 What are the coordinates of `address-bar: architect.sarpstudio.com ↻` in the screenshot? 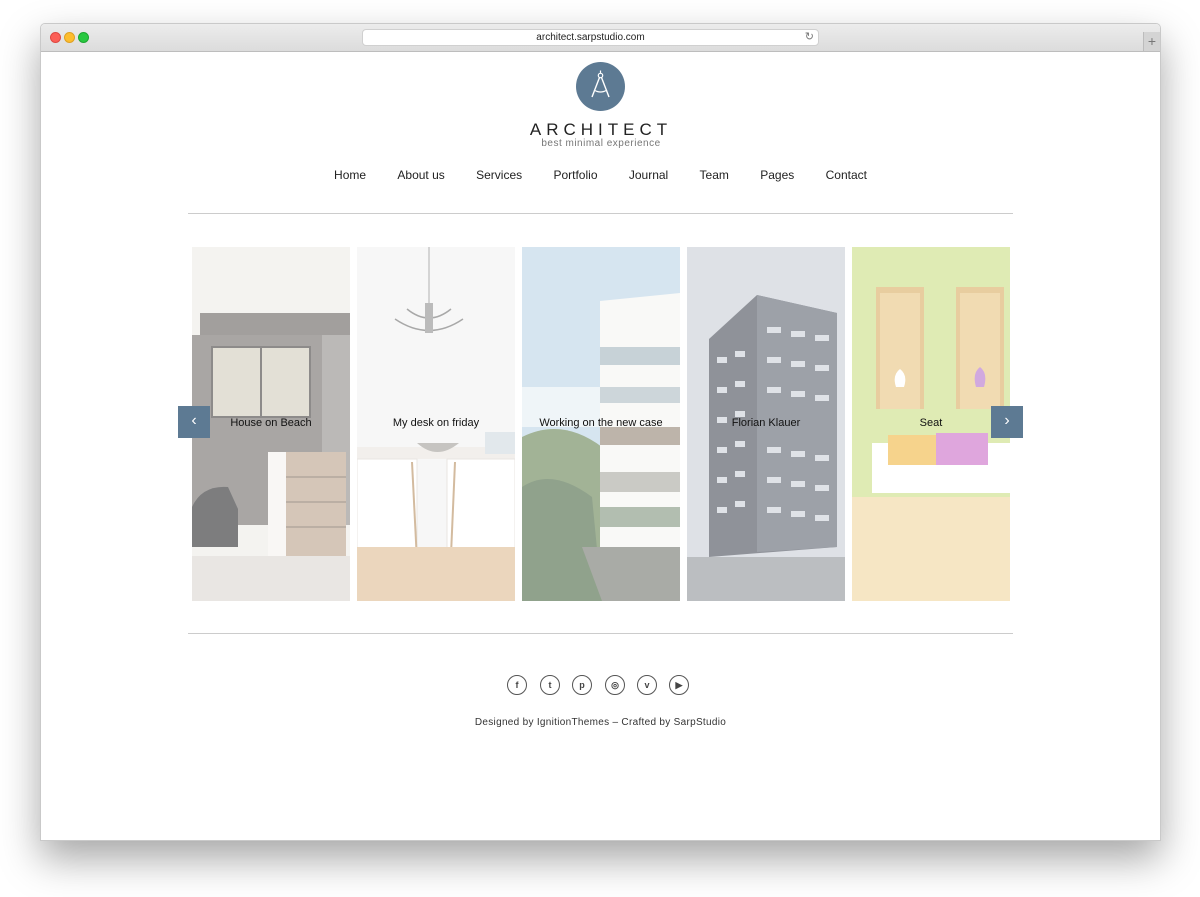 It's located at (590, 37).